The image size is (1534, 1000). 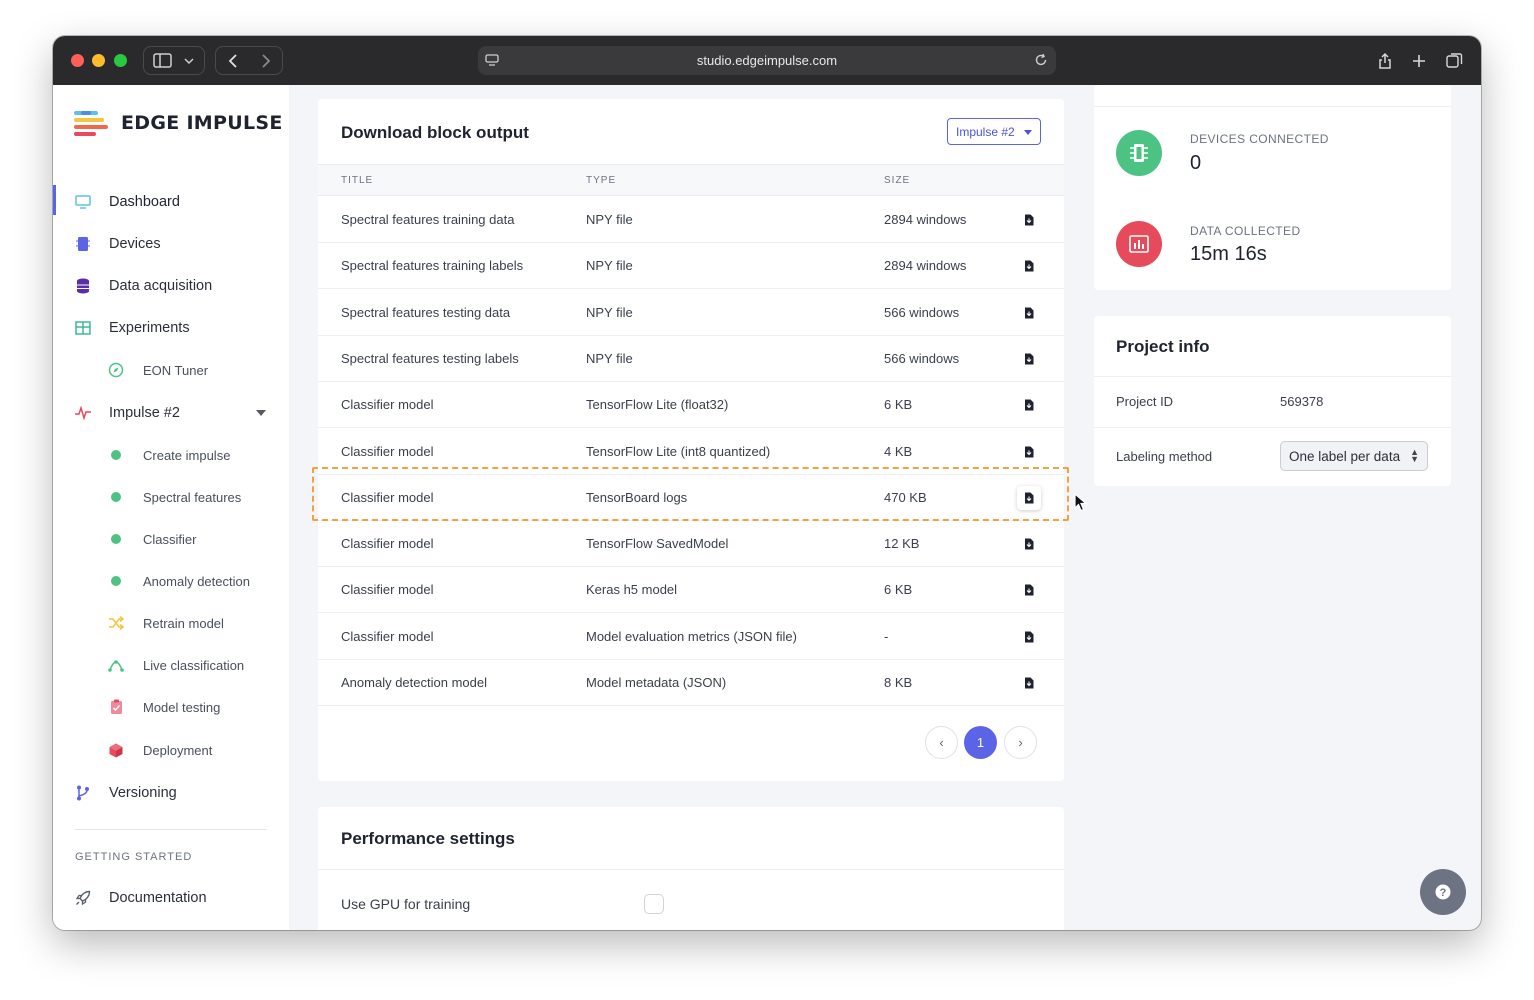 What do you see at coordinates (171, 581) in the screenshot?
I see `sidebar-item-anomaly-detection: Anomaly detection` at bounding box center [171, 581].